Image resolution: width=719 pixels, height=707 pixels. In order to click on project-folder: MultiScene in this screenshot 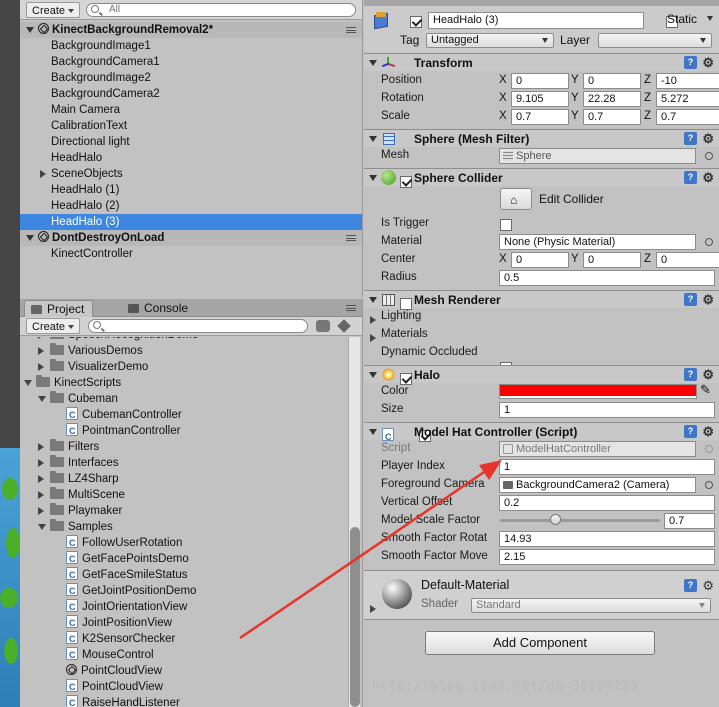, I will do `click(81, 495)`.